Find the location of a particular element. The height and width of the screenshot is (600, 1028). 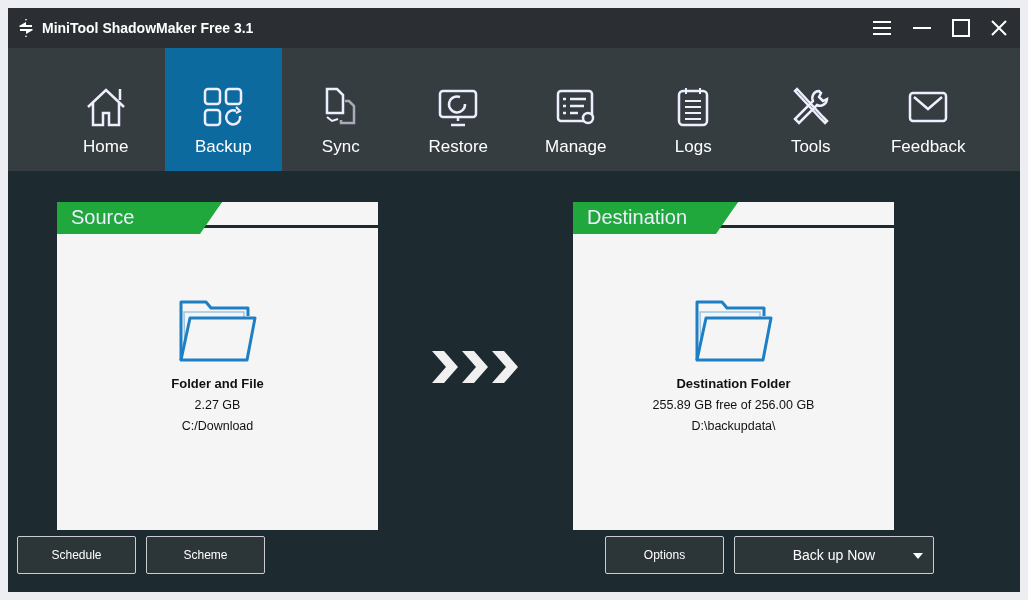

options-button: Options is located at coordinates (664, 555).